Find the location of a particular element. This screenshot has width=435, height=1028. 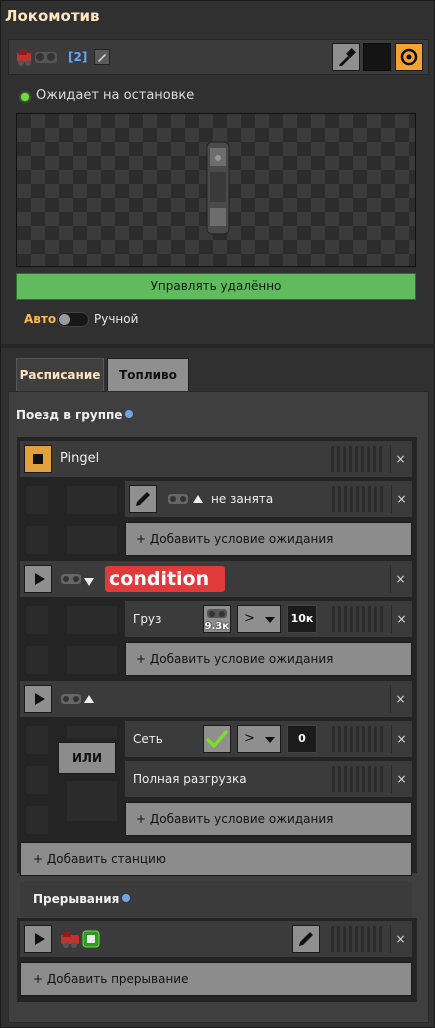

eyedropper-icon is located at coordinates (347, 57).